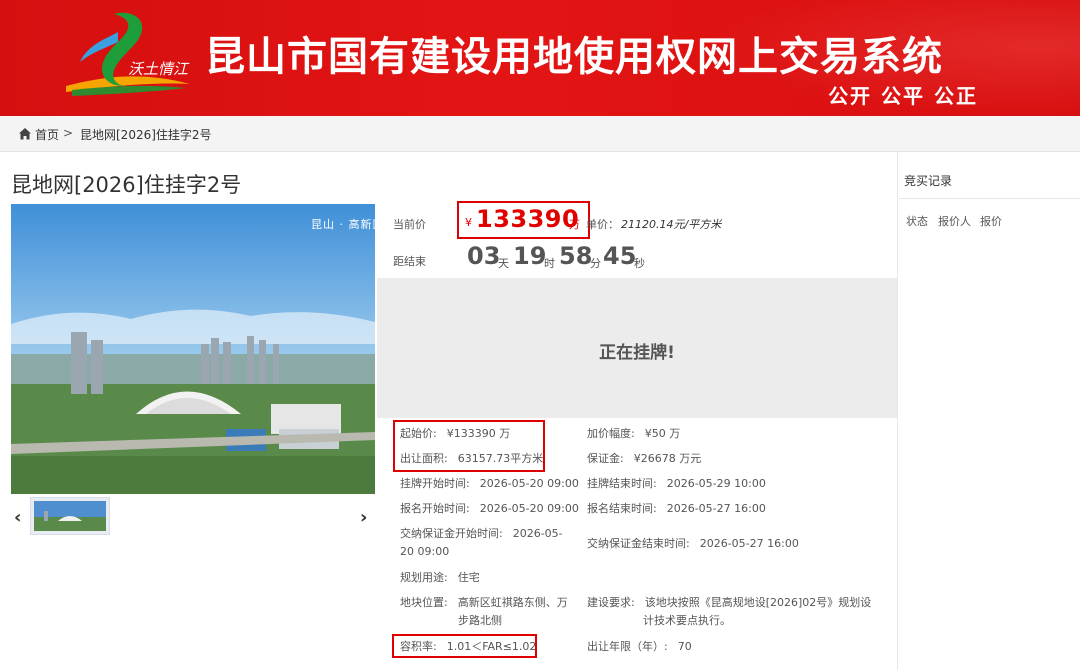 This screenshot has width=1080, height=670. What do you see at coordinates (529, 483) in the screenshot?
I see `listing-start-value: 2026-05-20 09:00` at bounding box center [529, 483].